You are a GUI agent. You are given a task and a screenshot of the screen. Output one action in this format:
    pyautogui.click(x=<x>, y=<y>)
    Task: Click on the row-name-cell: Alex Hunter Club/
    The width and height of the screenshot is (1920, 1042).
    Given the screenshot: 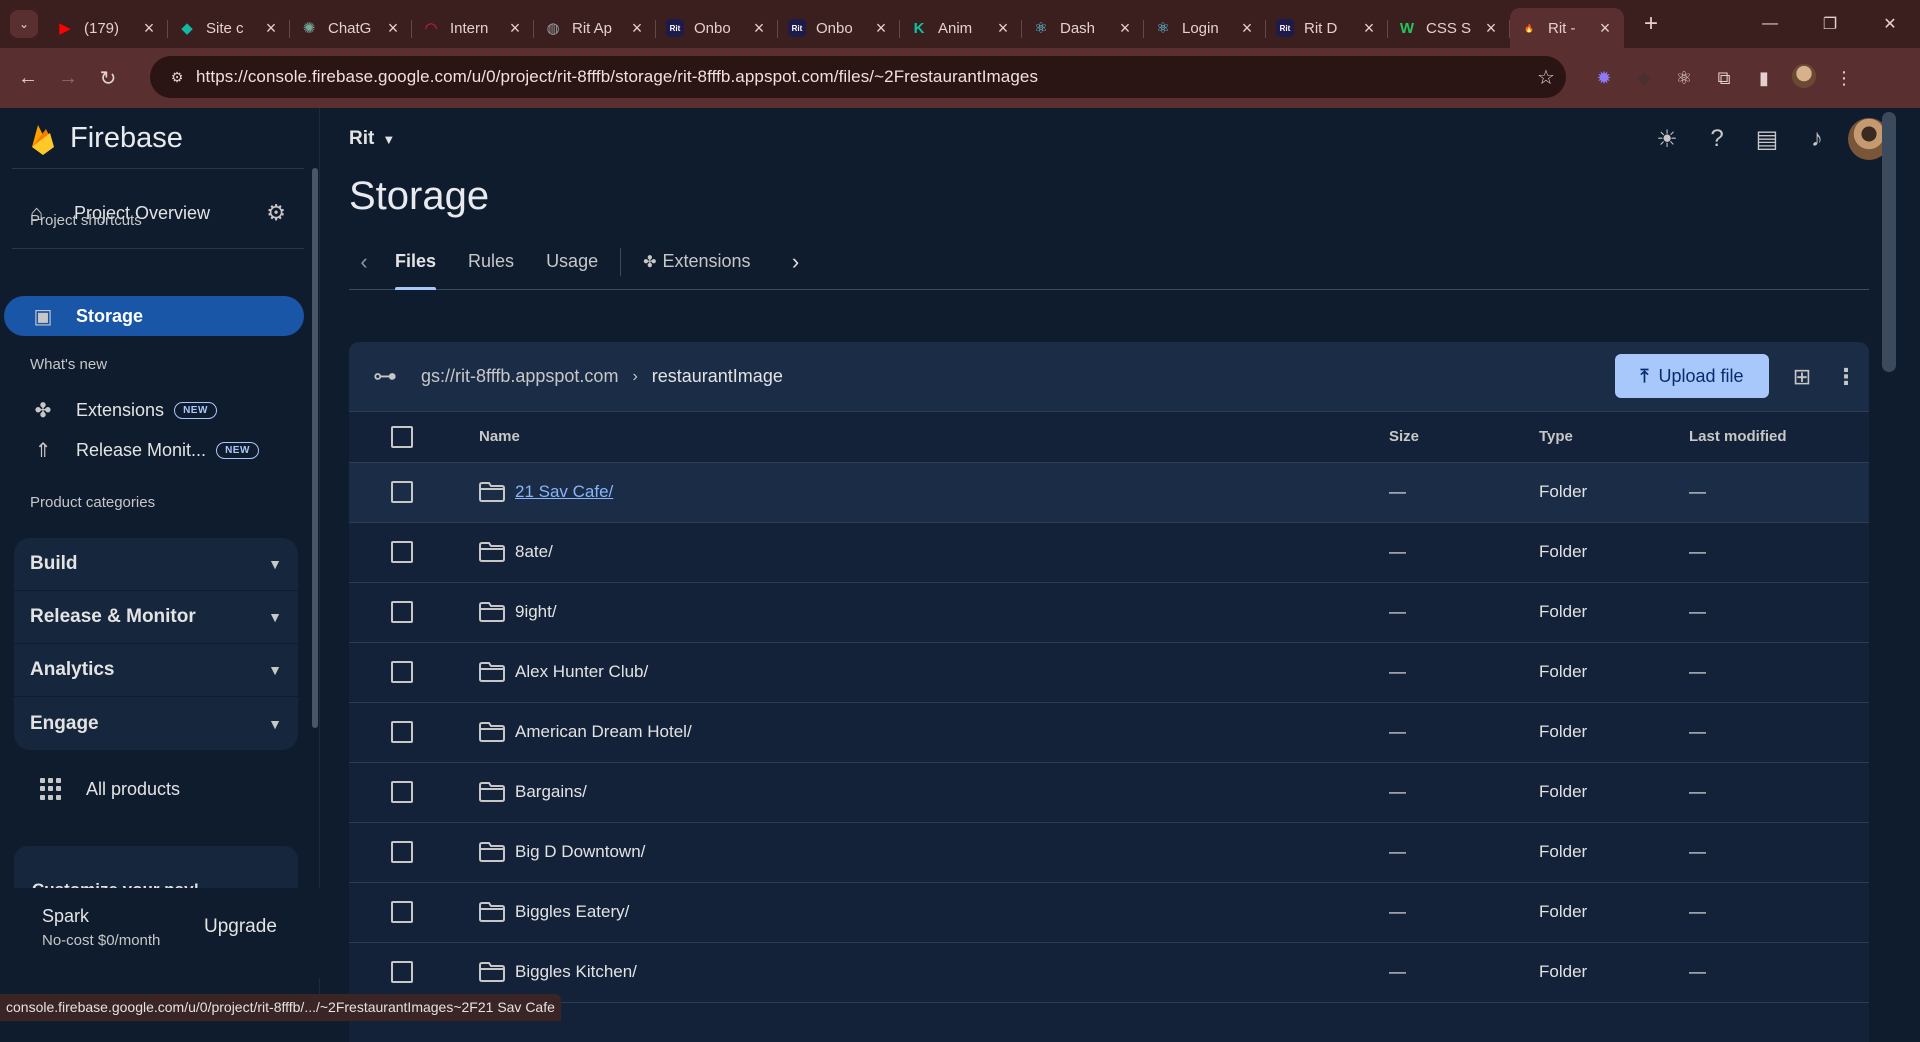 What is the action you would take?
    pyautogui.click(x=934, y=672)
    